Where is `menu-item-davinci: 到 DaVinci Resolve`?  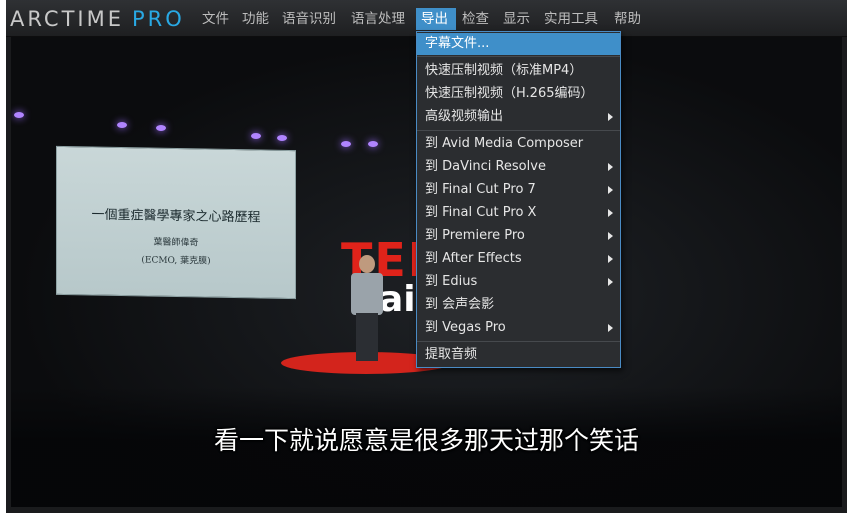
menu-item-davinci: 到 DaVinci Resolve is located at coordinates (518, 167).